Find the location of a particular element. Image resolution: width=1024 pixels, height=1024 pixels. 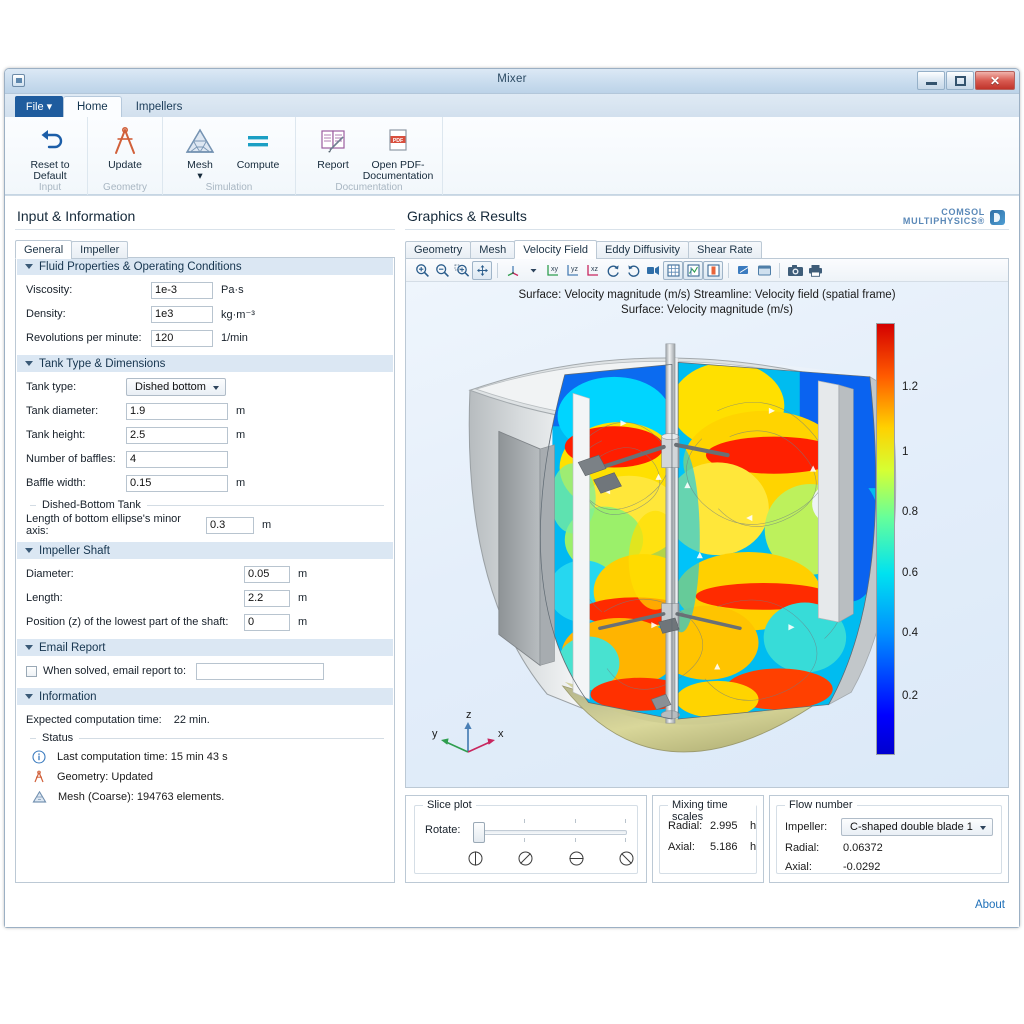

tank-height-unit: m is located at coordinates (241, 435).